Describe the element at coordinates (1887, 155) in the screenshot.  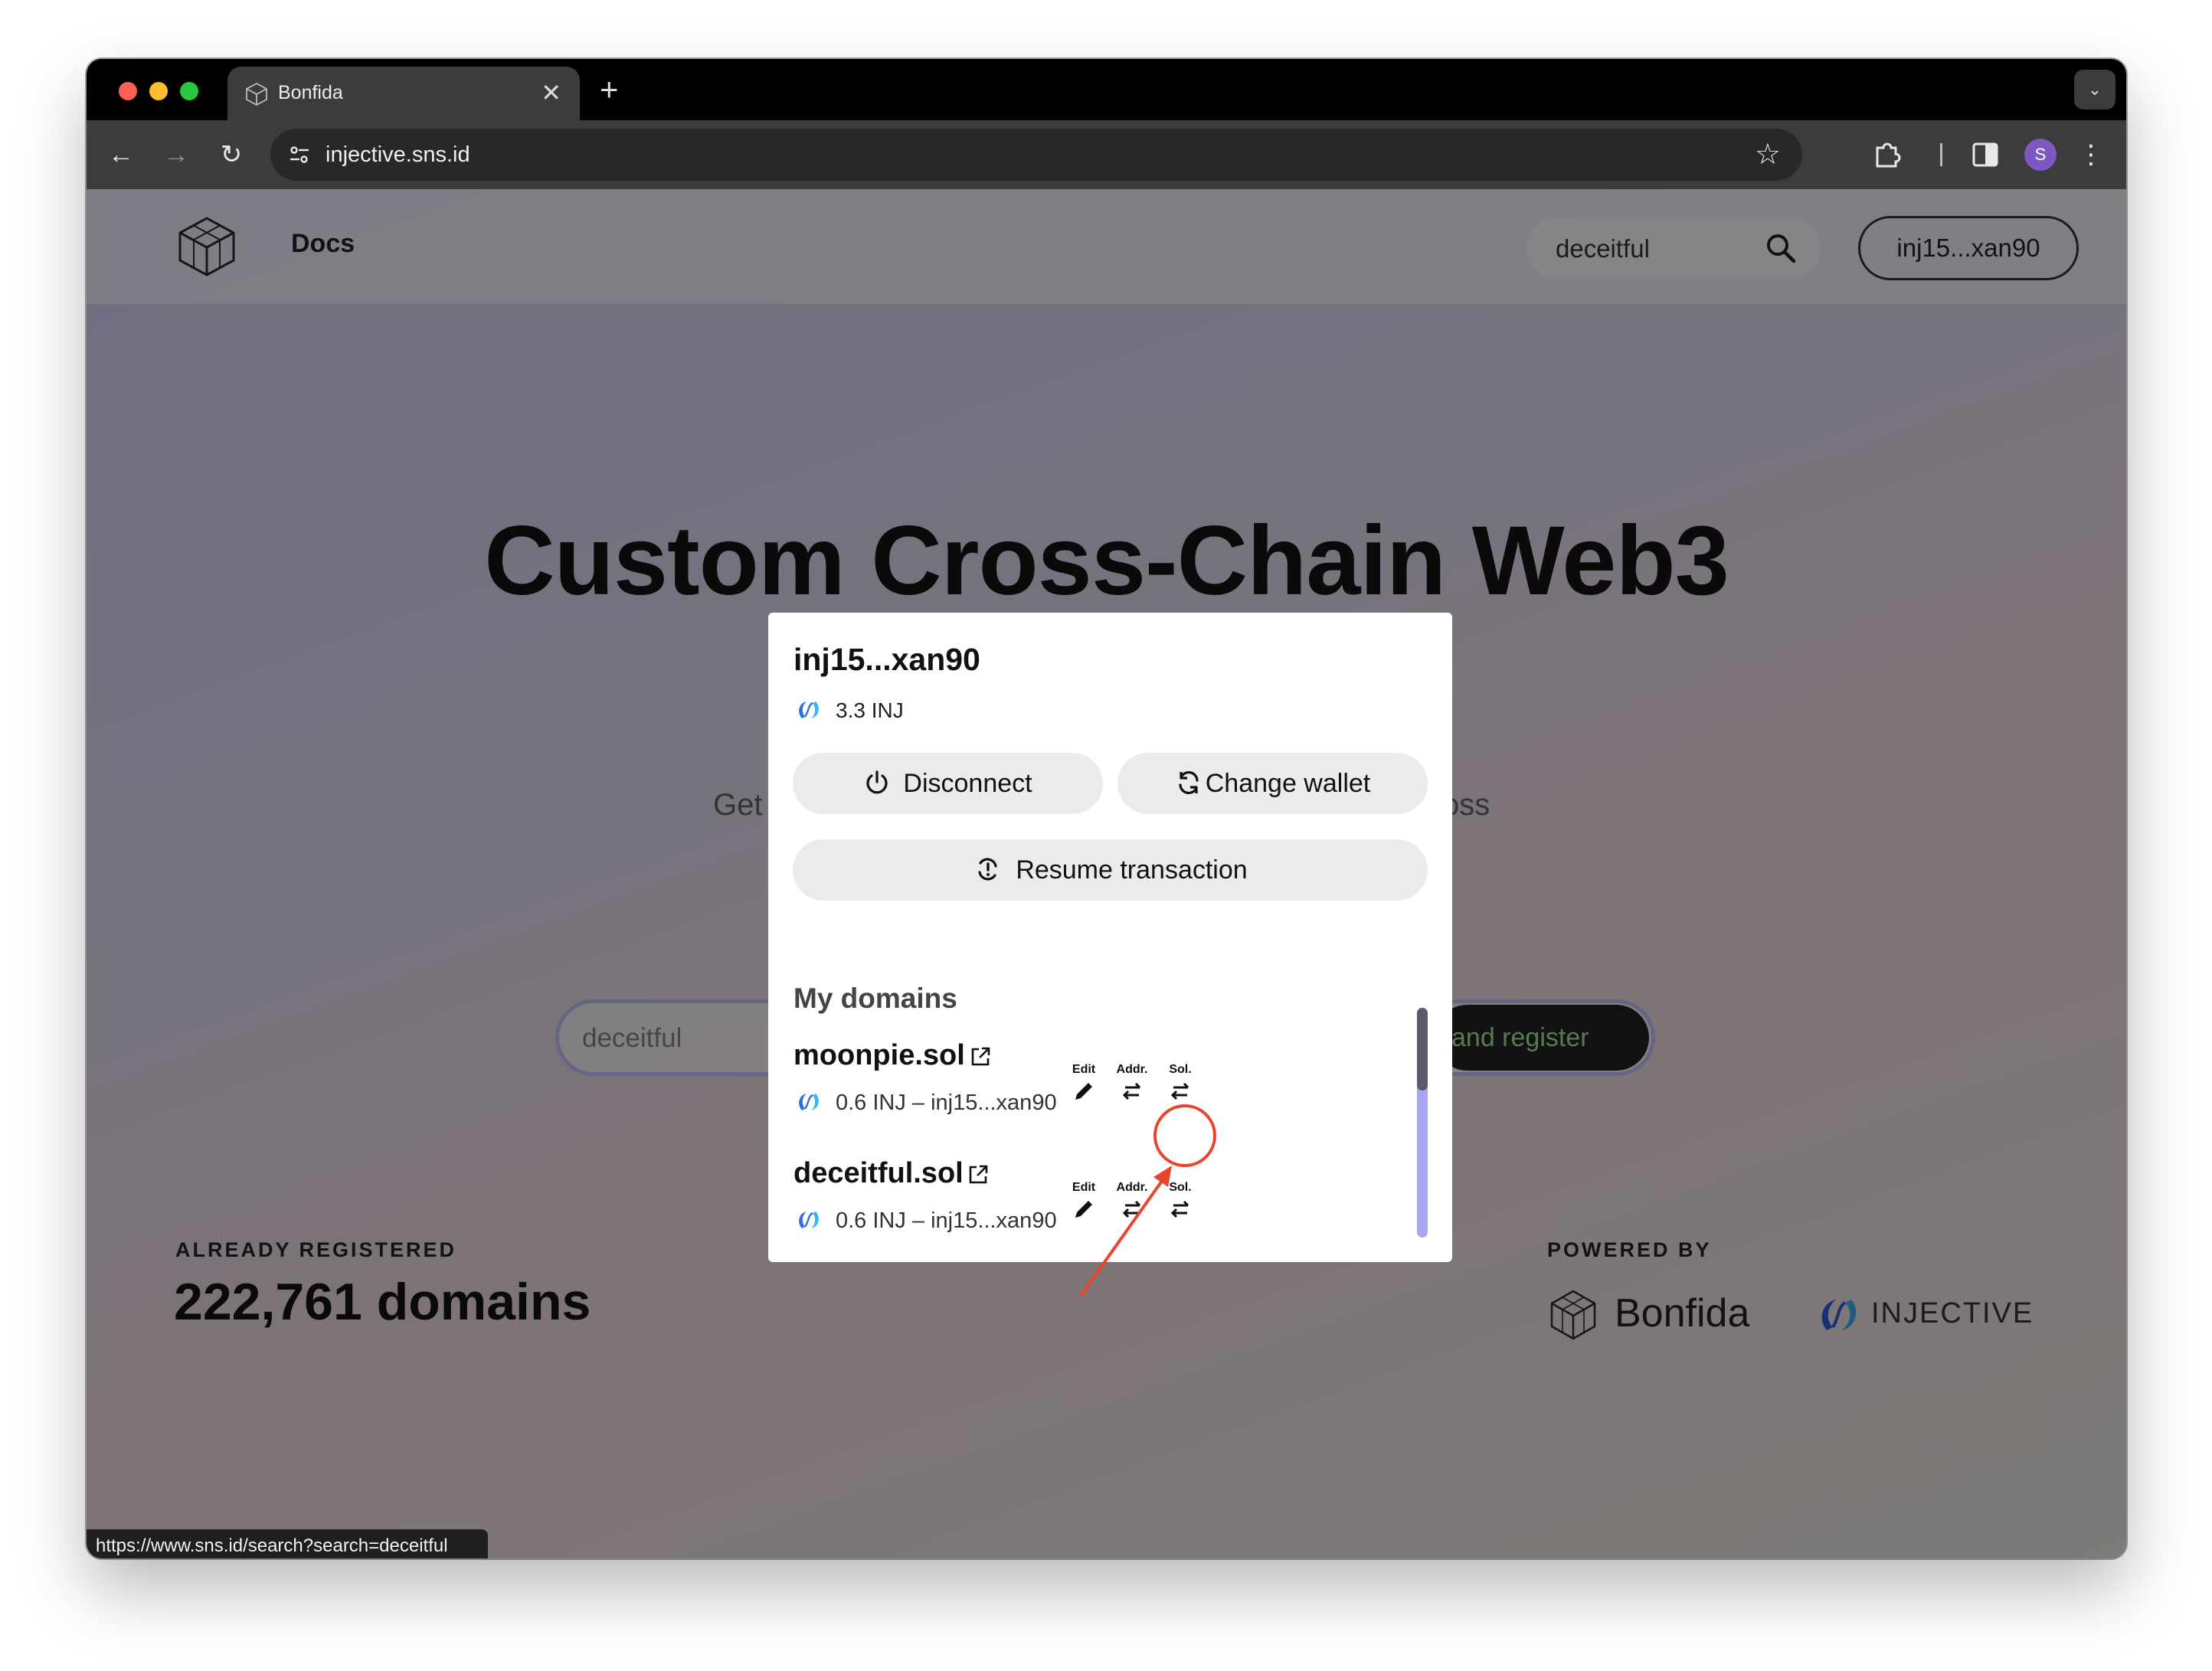
I see `extensions-puzzle-icon` at that location.